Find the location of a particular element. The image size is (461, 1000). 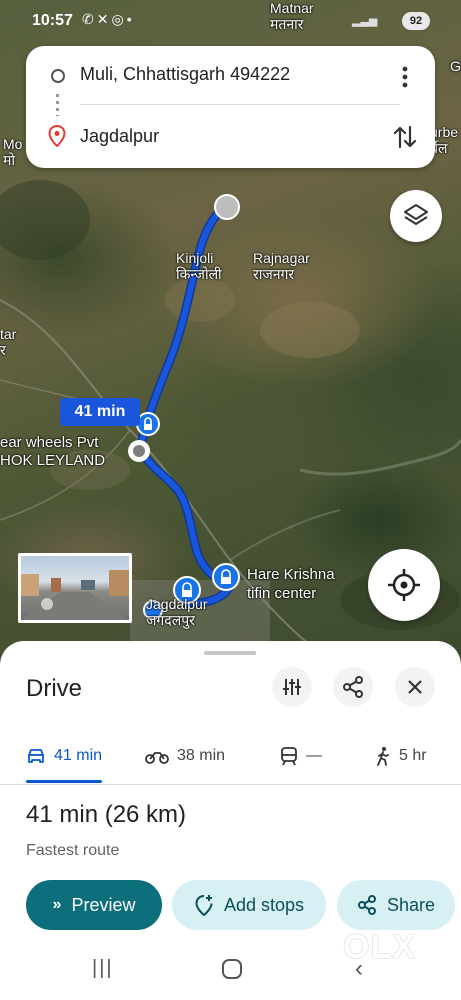

layers-button is located at coordinates (416, 216).